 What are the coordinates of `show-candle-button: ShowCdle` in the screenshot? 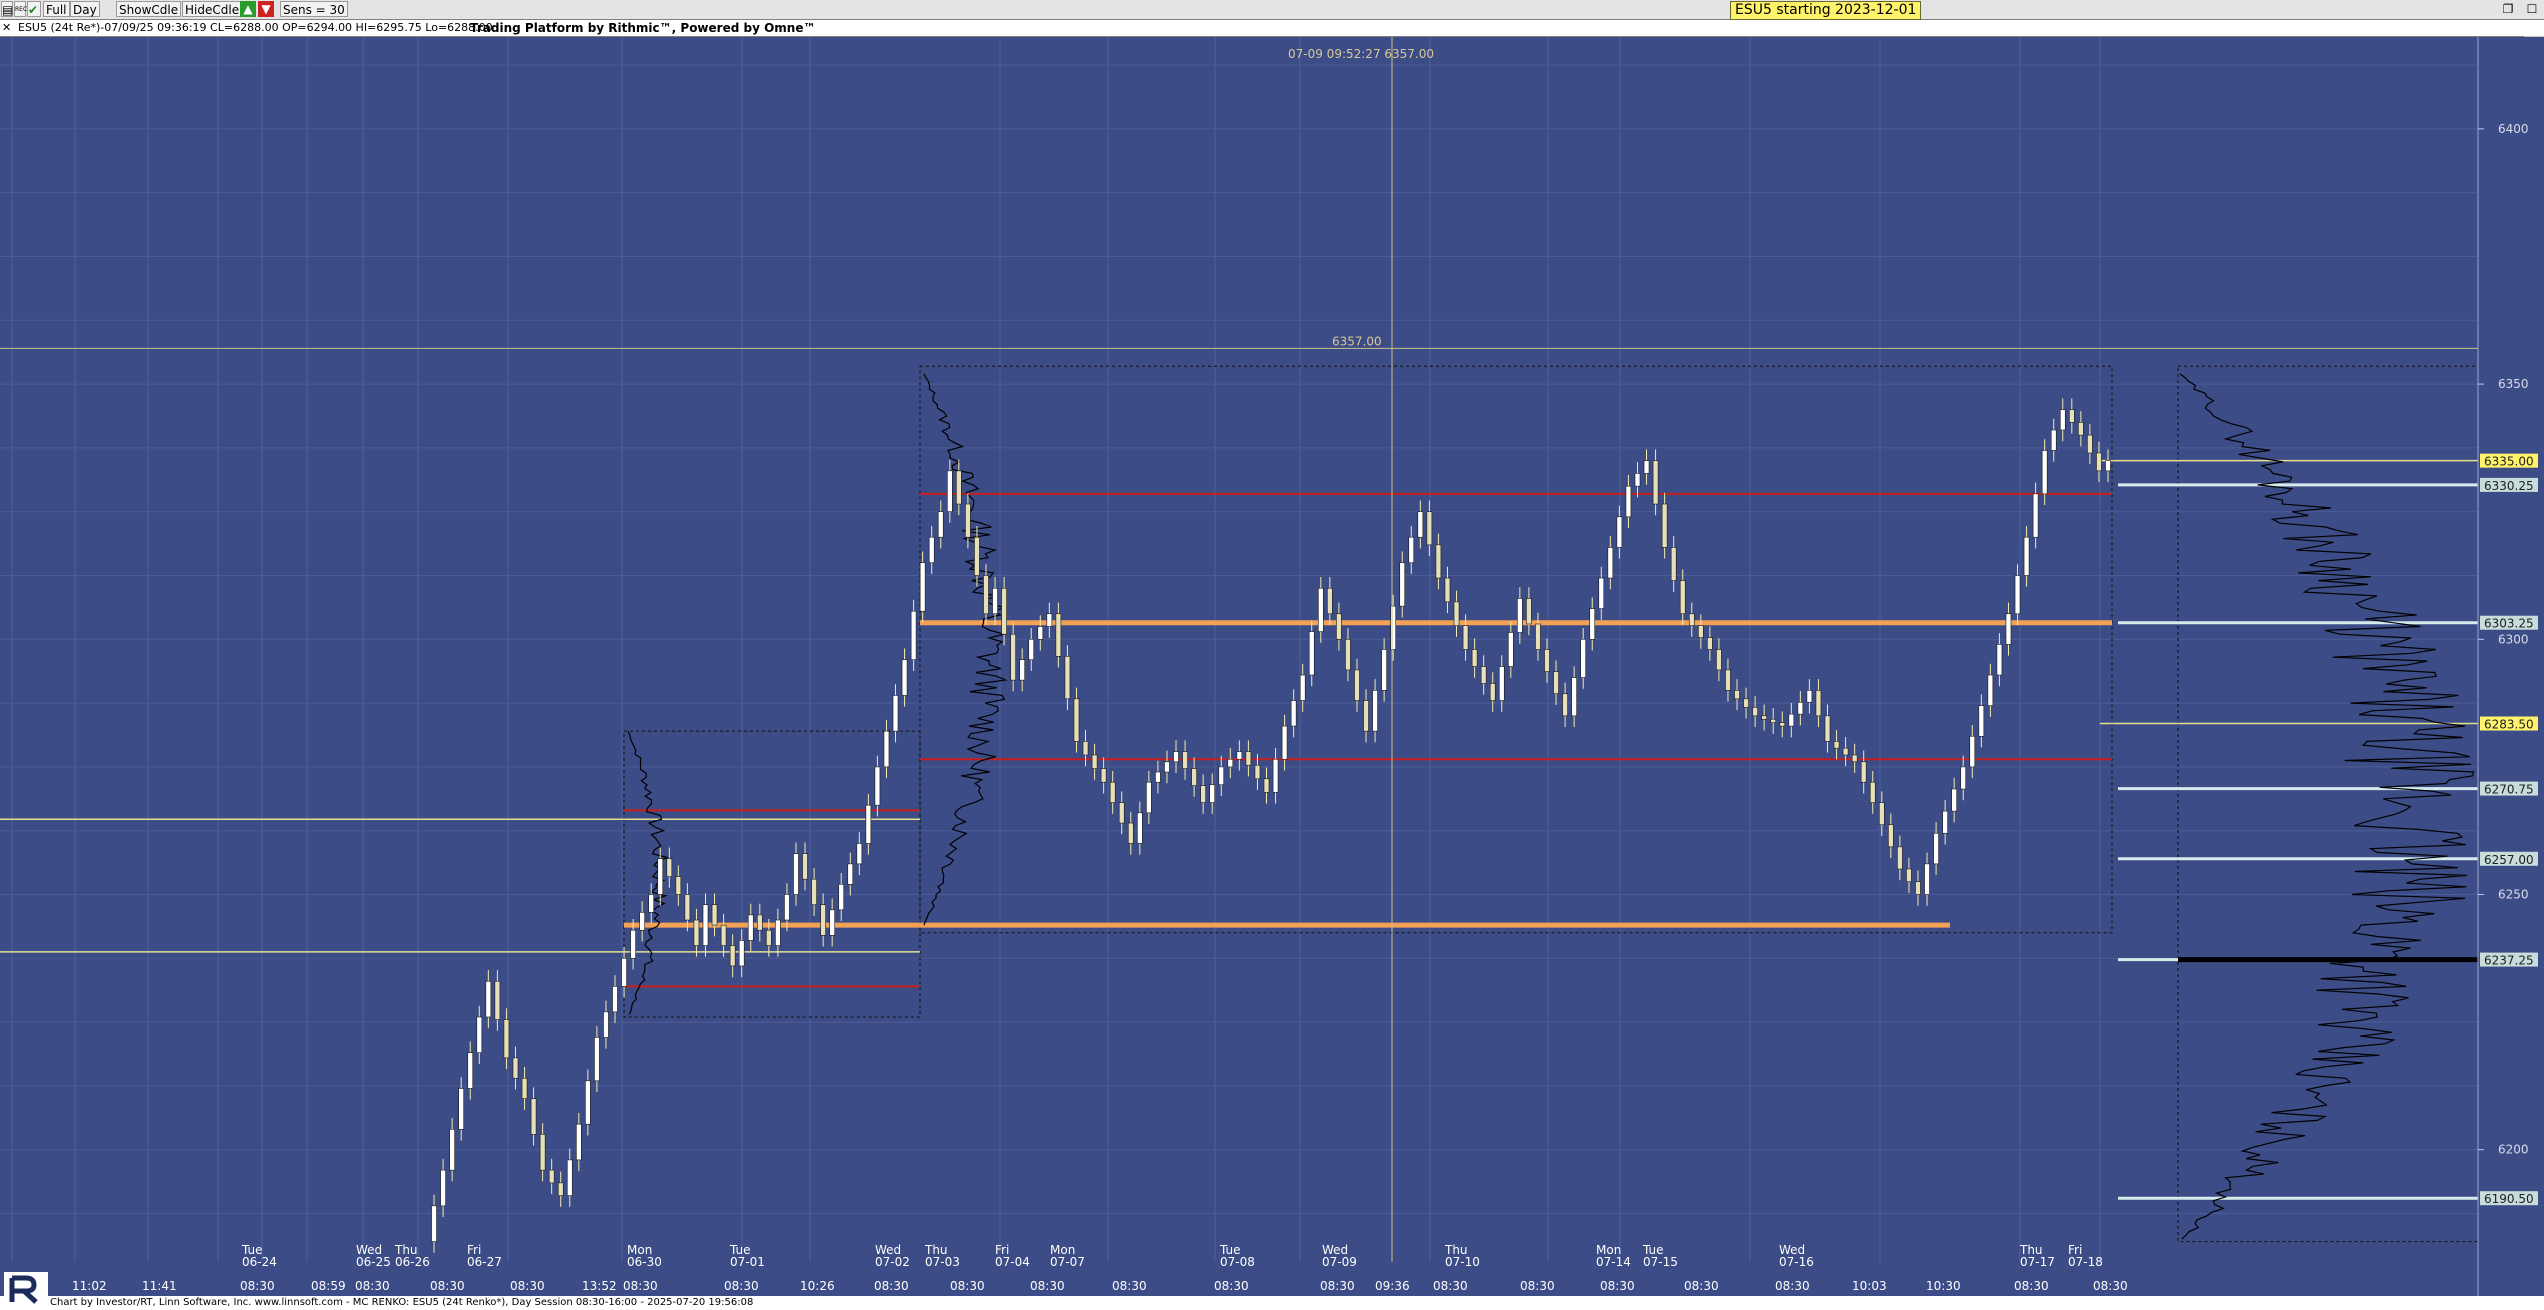 It's located at (149, 9).